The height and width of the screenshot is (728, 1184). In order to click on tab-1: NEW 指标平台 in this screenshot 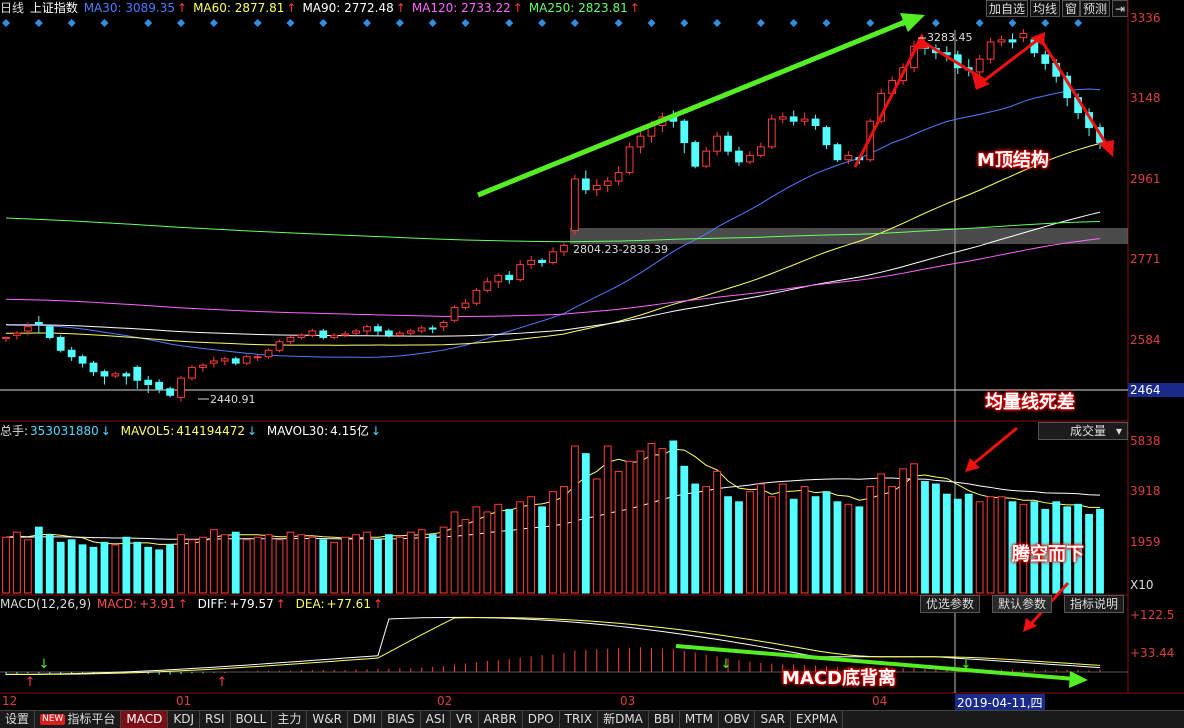, I will do `click(78, 719)`.